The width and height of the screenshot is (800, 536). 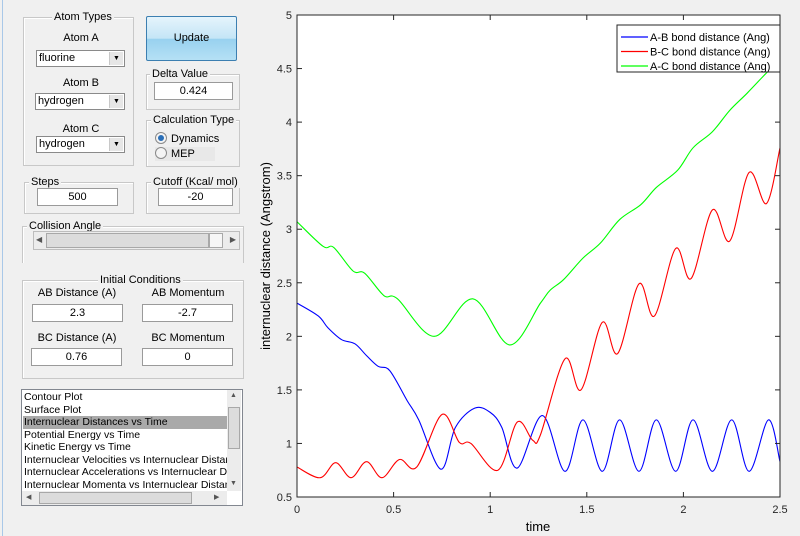 I want to click on y-tick-label: 3.5, so click(x=284, y=177).